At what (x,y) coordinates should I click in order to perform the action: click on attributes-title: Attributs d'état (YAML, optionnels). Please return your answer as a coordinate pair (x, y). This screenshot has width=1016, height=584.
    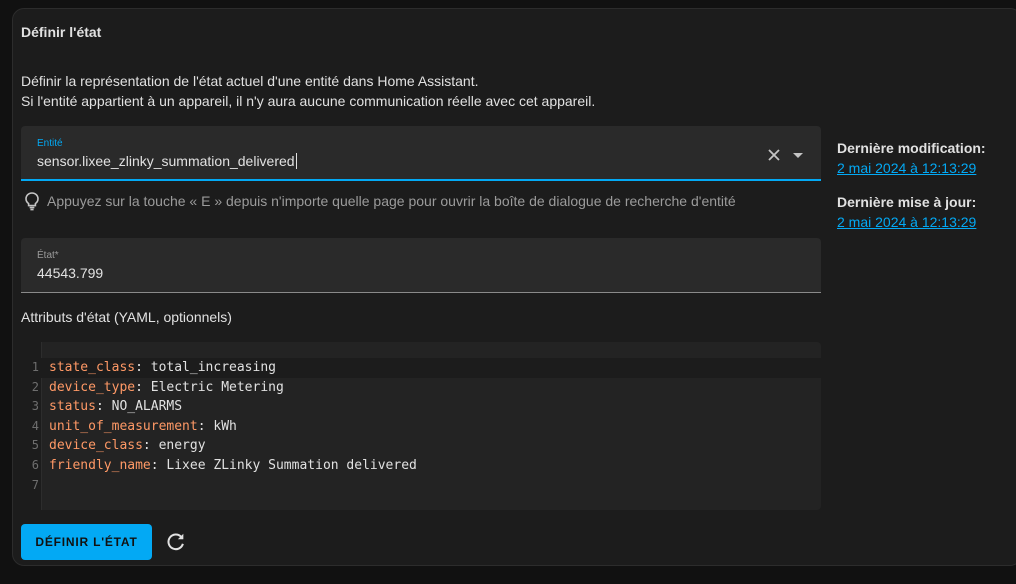
    Looking at the image, I should click on (126, 317).